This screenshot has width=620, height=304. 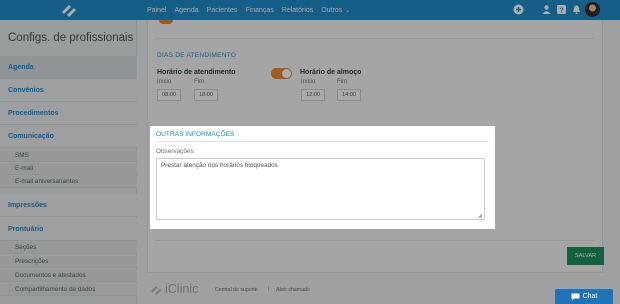 What do you see at coordinates (236, 290) in the screenshot?
I see `support-link: Central de suporte` at bounding box center [236, 290].